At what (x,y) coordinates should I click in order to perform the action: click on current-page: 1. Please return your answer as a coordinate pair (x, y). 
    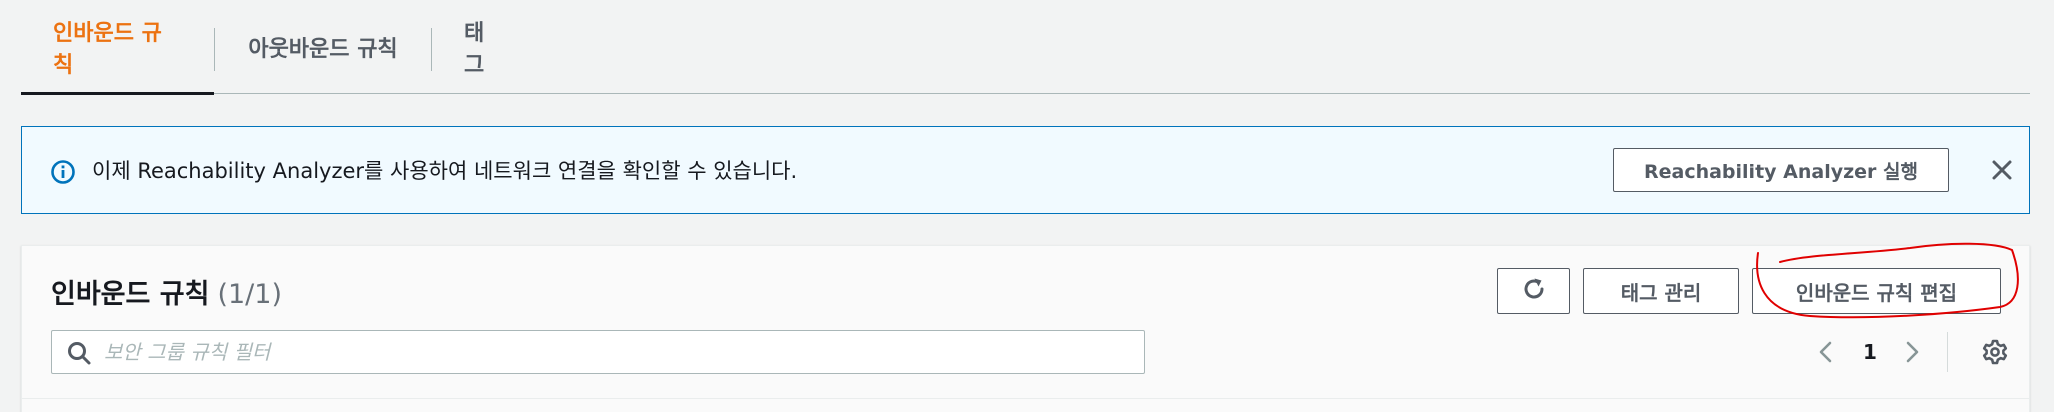
    Looking at the image, I should click on (1870, 352).